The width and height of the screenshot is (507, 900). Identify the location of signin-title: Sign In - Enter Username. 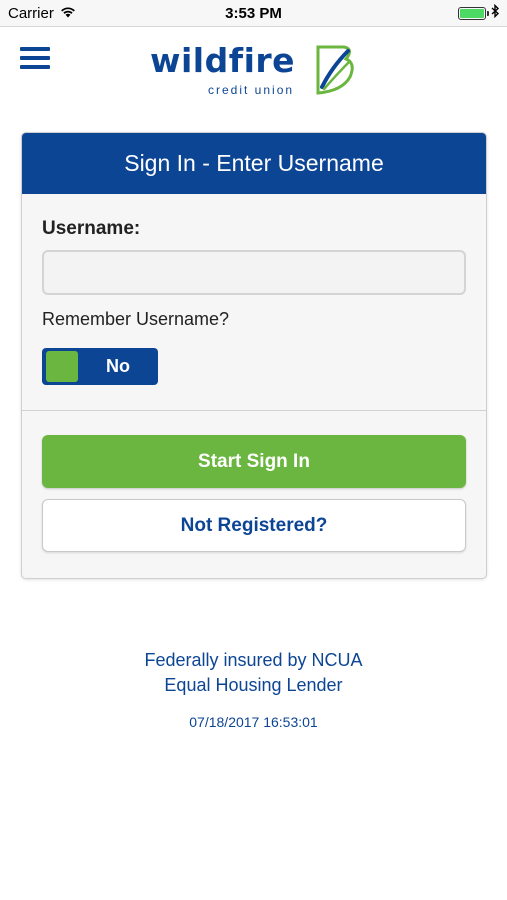
(254, 163).